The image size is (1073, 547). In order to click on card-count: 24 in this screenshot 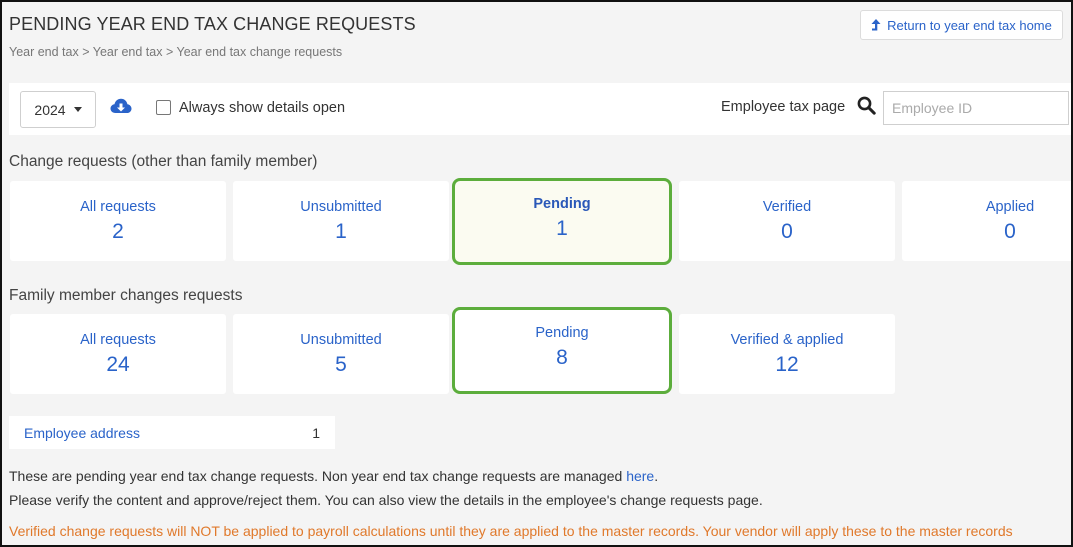, I will do `click(118, 364)`.